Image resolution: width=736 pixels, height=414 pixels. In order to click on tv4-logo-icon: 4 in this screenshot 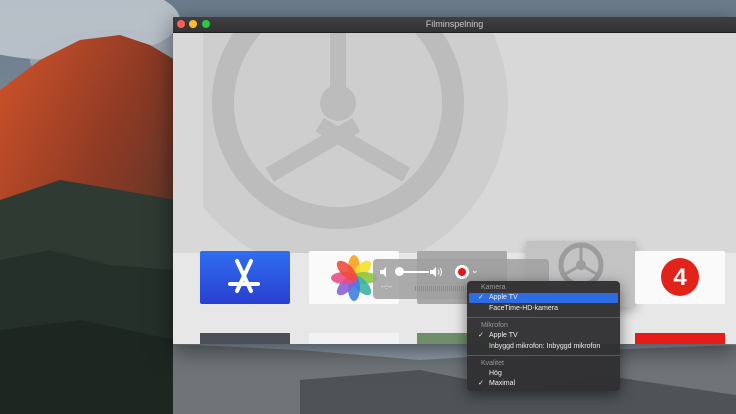, I will do `click(680, 277)`.